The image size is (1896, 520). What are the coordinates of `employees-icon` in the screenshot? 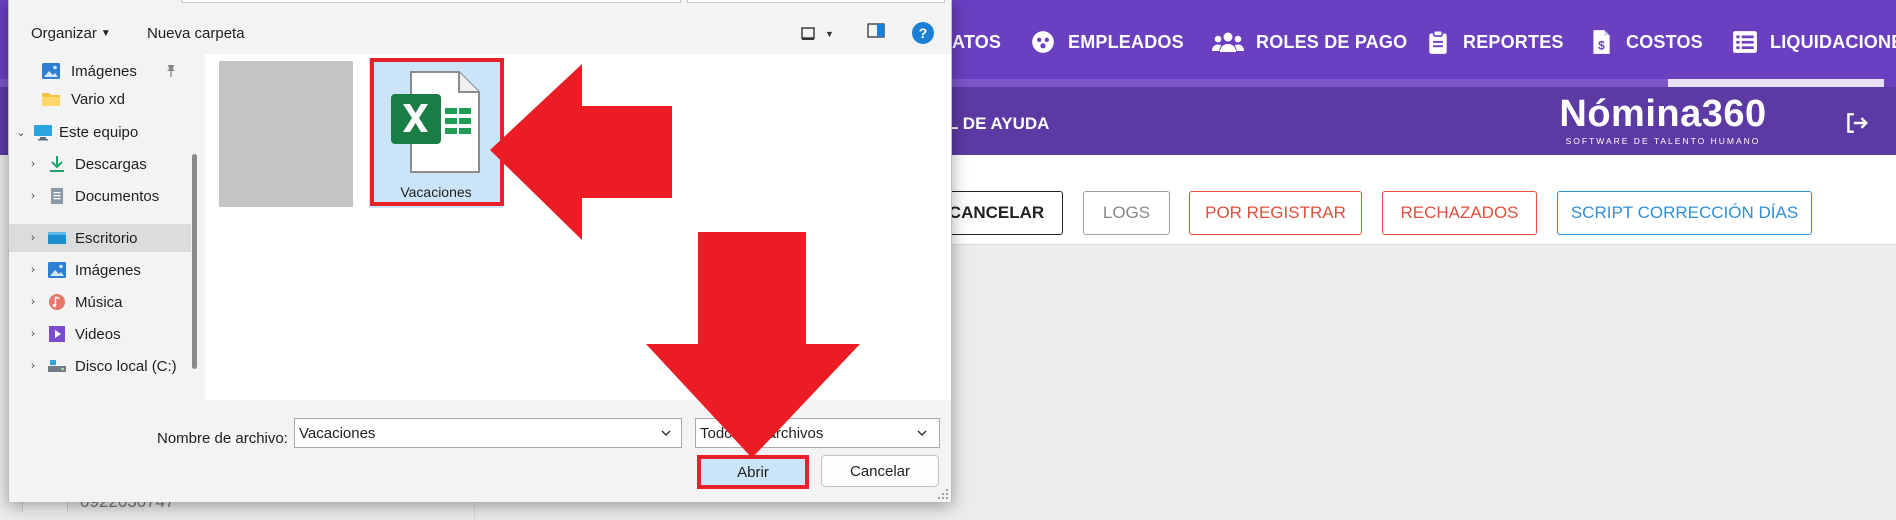 It's located at (1043, 42).